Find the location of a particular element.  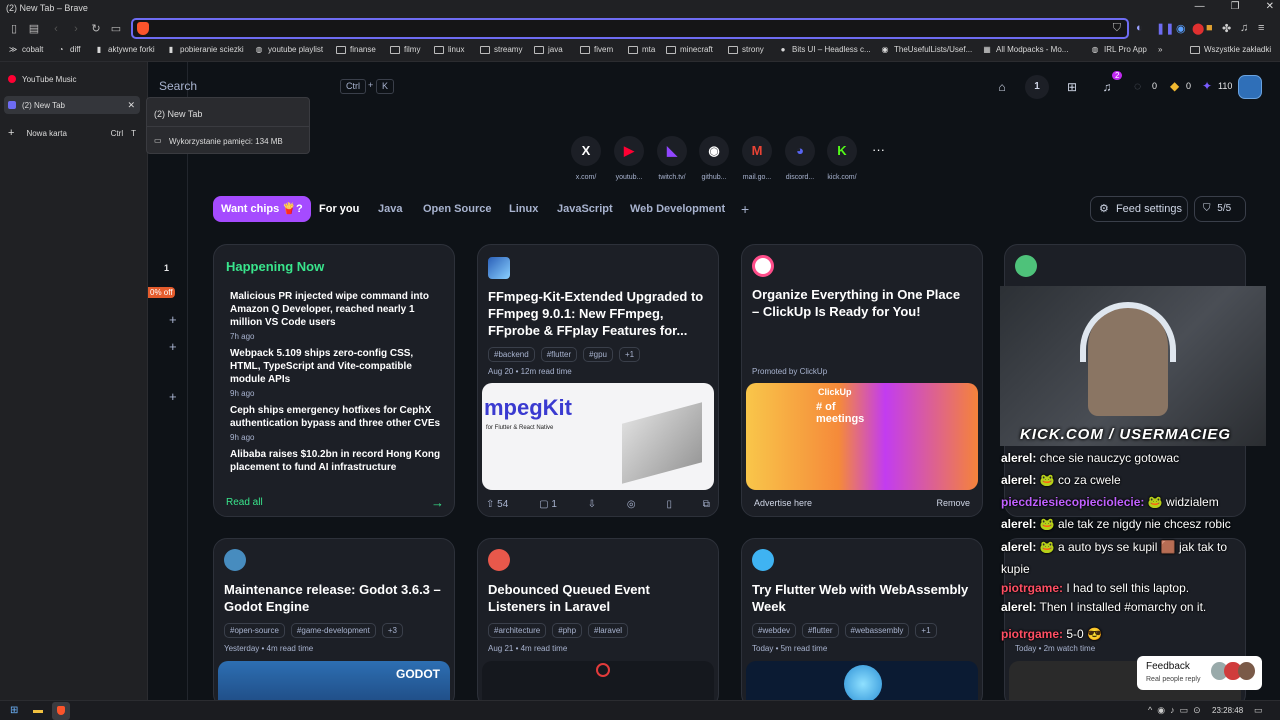

extension-orange-icon: ■ is located at coordinates (1209, 28).